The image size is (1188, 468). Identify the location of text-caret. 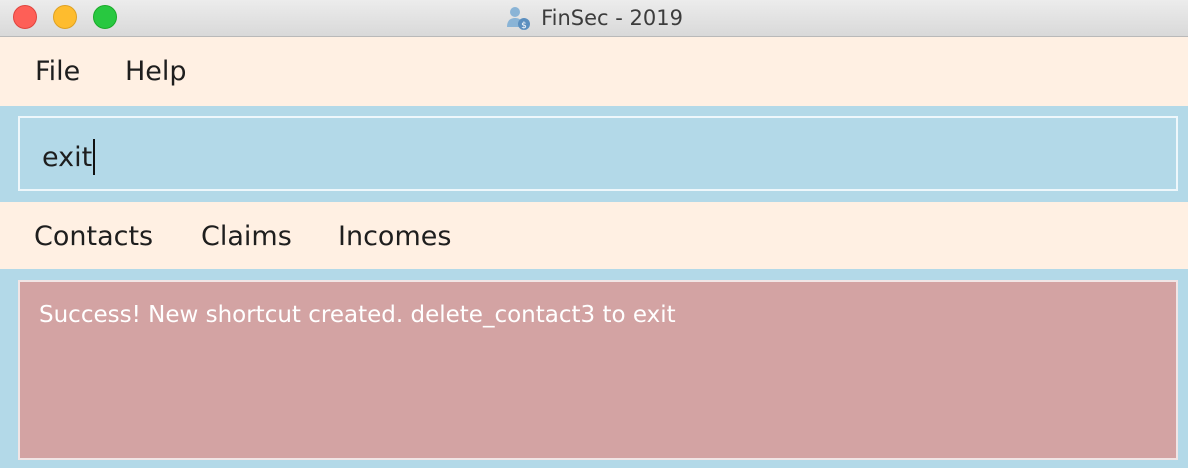
(94, 157).